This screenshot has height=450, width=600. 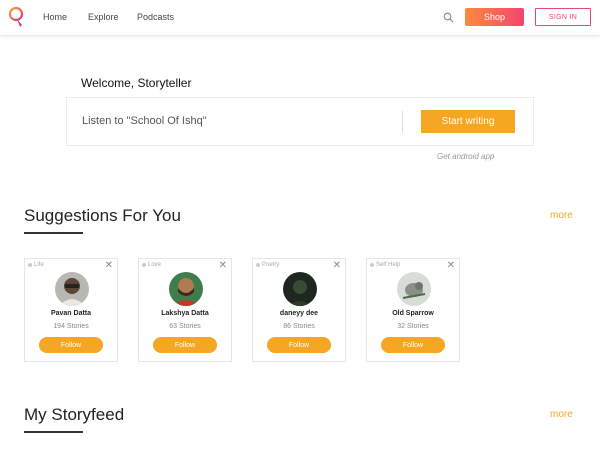 What do you see at coordinates (53, 233) in the screenshot?
I see `suggestions-underline` at bounding box center [53, 233].